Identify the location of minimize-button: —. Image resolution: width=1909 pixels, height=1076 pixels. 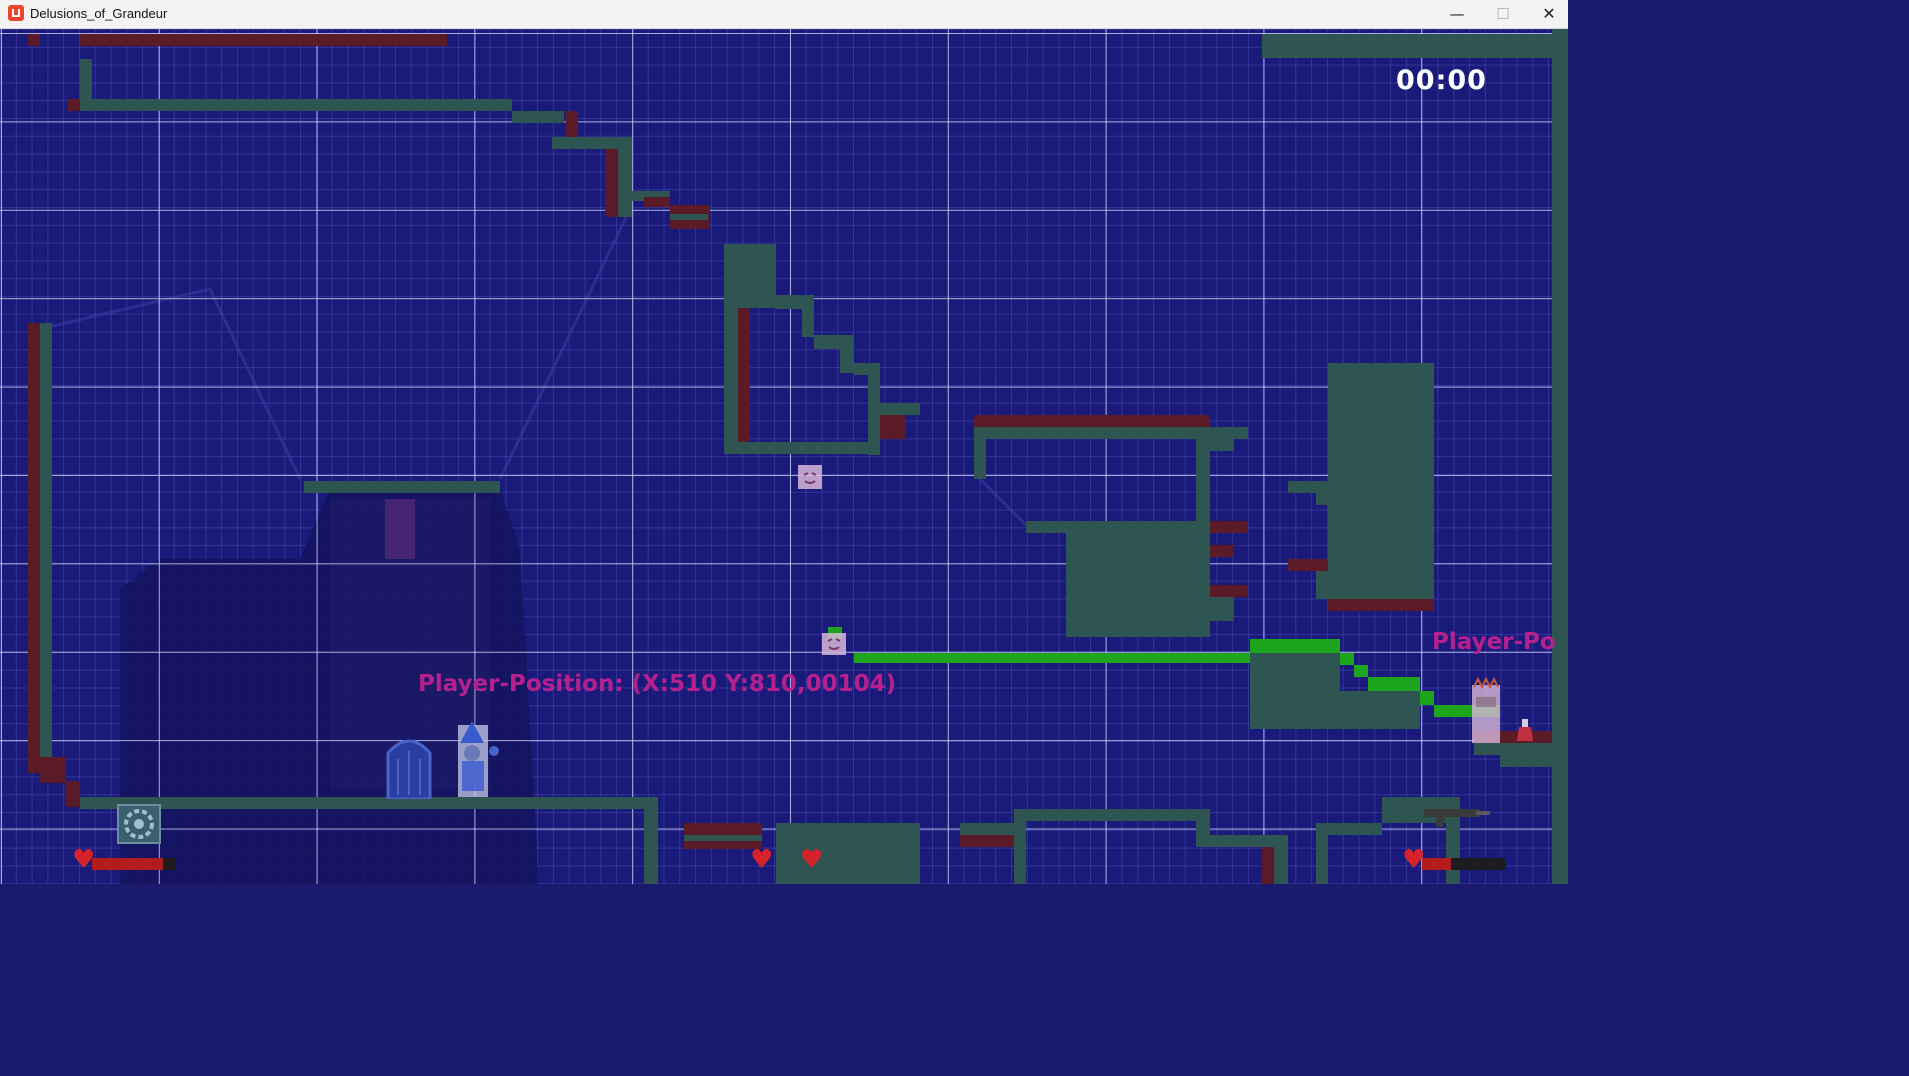
(1457, 14).